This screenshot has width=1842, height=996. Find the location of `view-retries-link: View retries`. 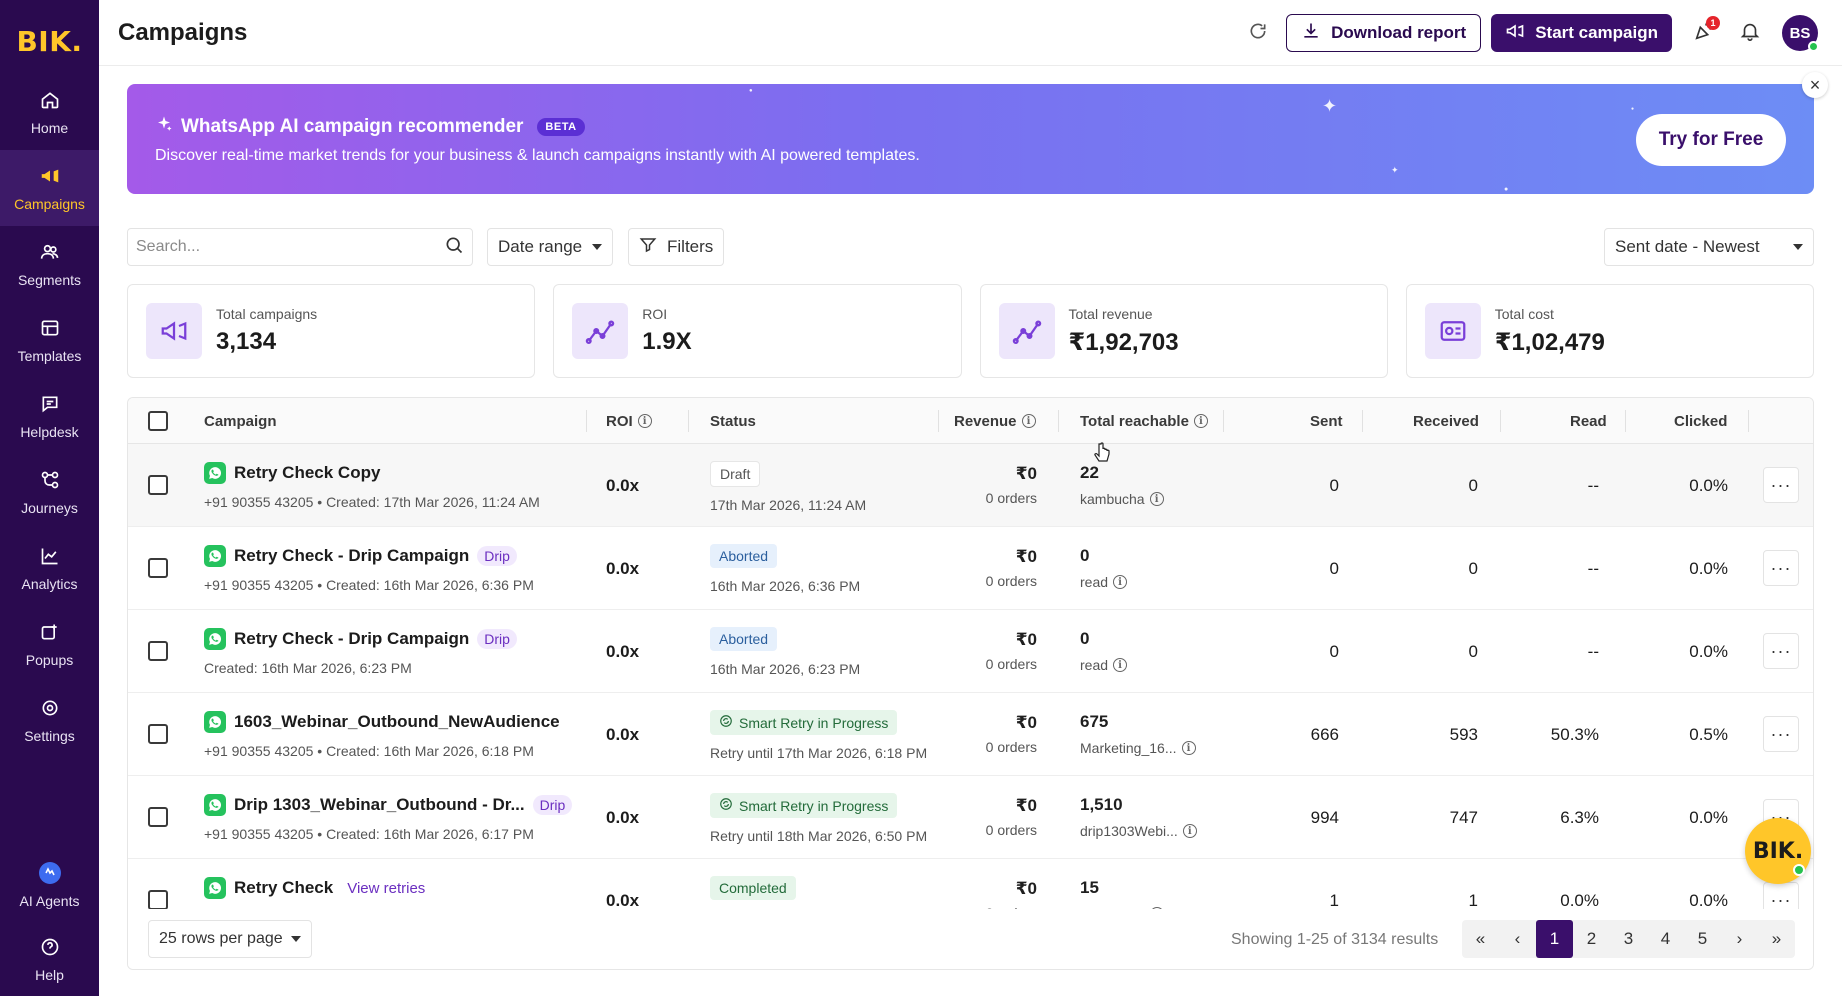

view-retries-link: View retries is located at coordinates (386, 888).